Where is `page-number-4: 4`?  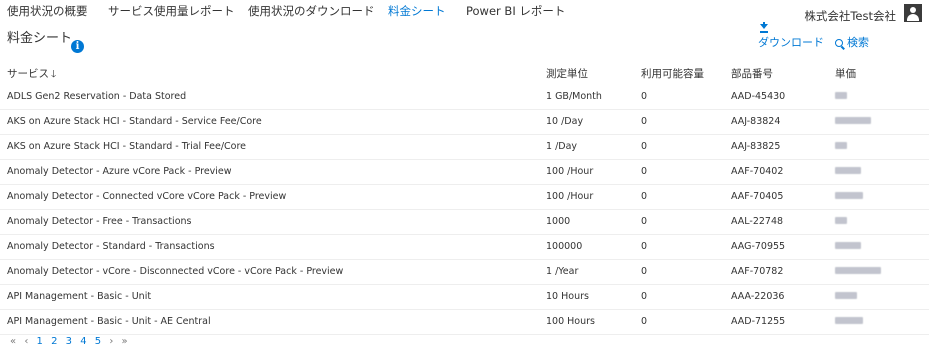
page-number-4: 4 is located at coordinates (83, 341).